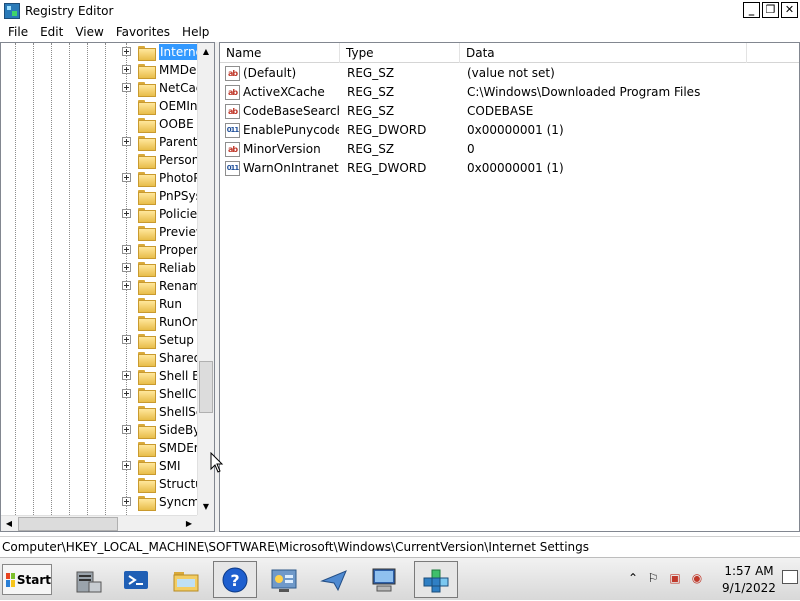 The image size is (800, 601). Describe the element at coordinates (9, 523) in the screenshot. I see `scroll-left-arrow-icon: ◀` at that location.